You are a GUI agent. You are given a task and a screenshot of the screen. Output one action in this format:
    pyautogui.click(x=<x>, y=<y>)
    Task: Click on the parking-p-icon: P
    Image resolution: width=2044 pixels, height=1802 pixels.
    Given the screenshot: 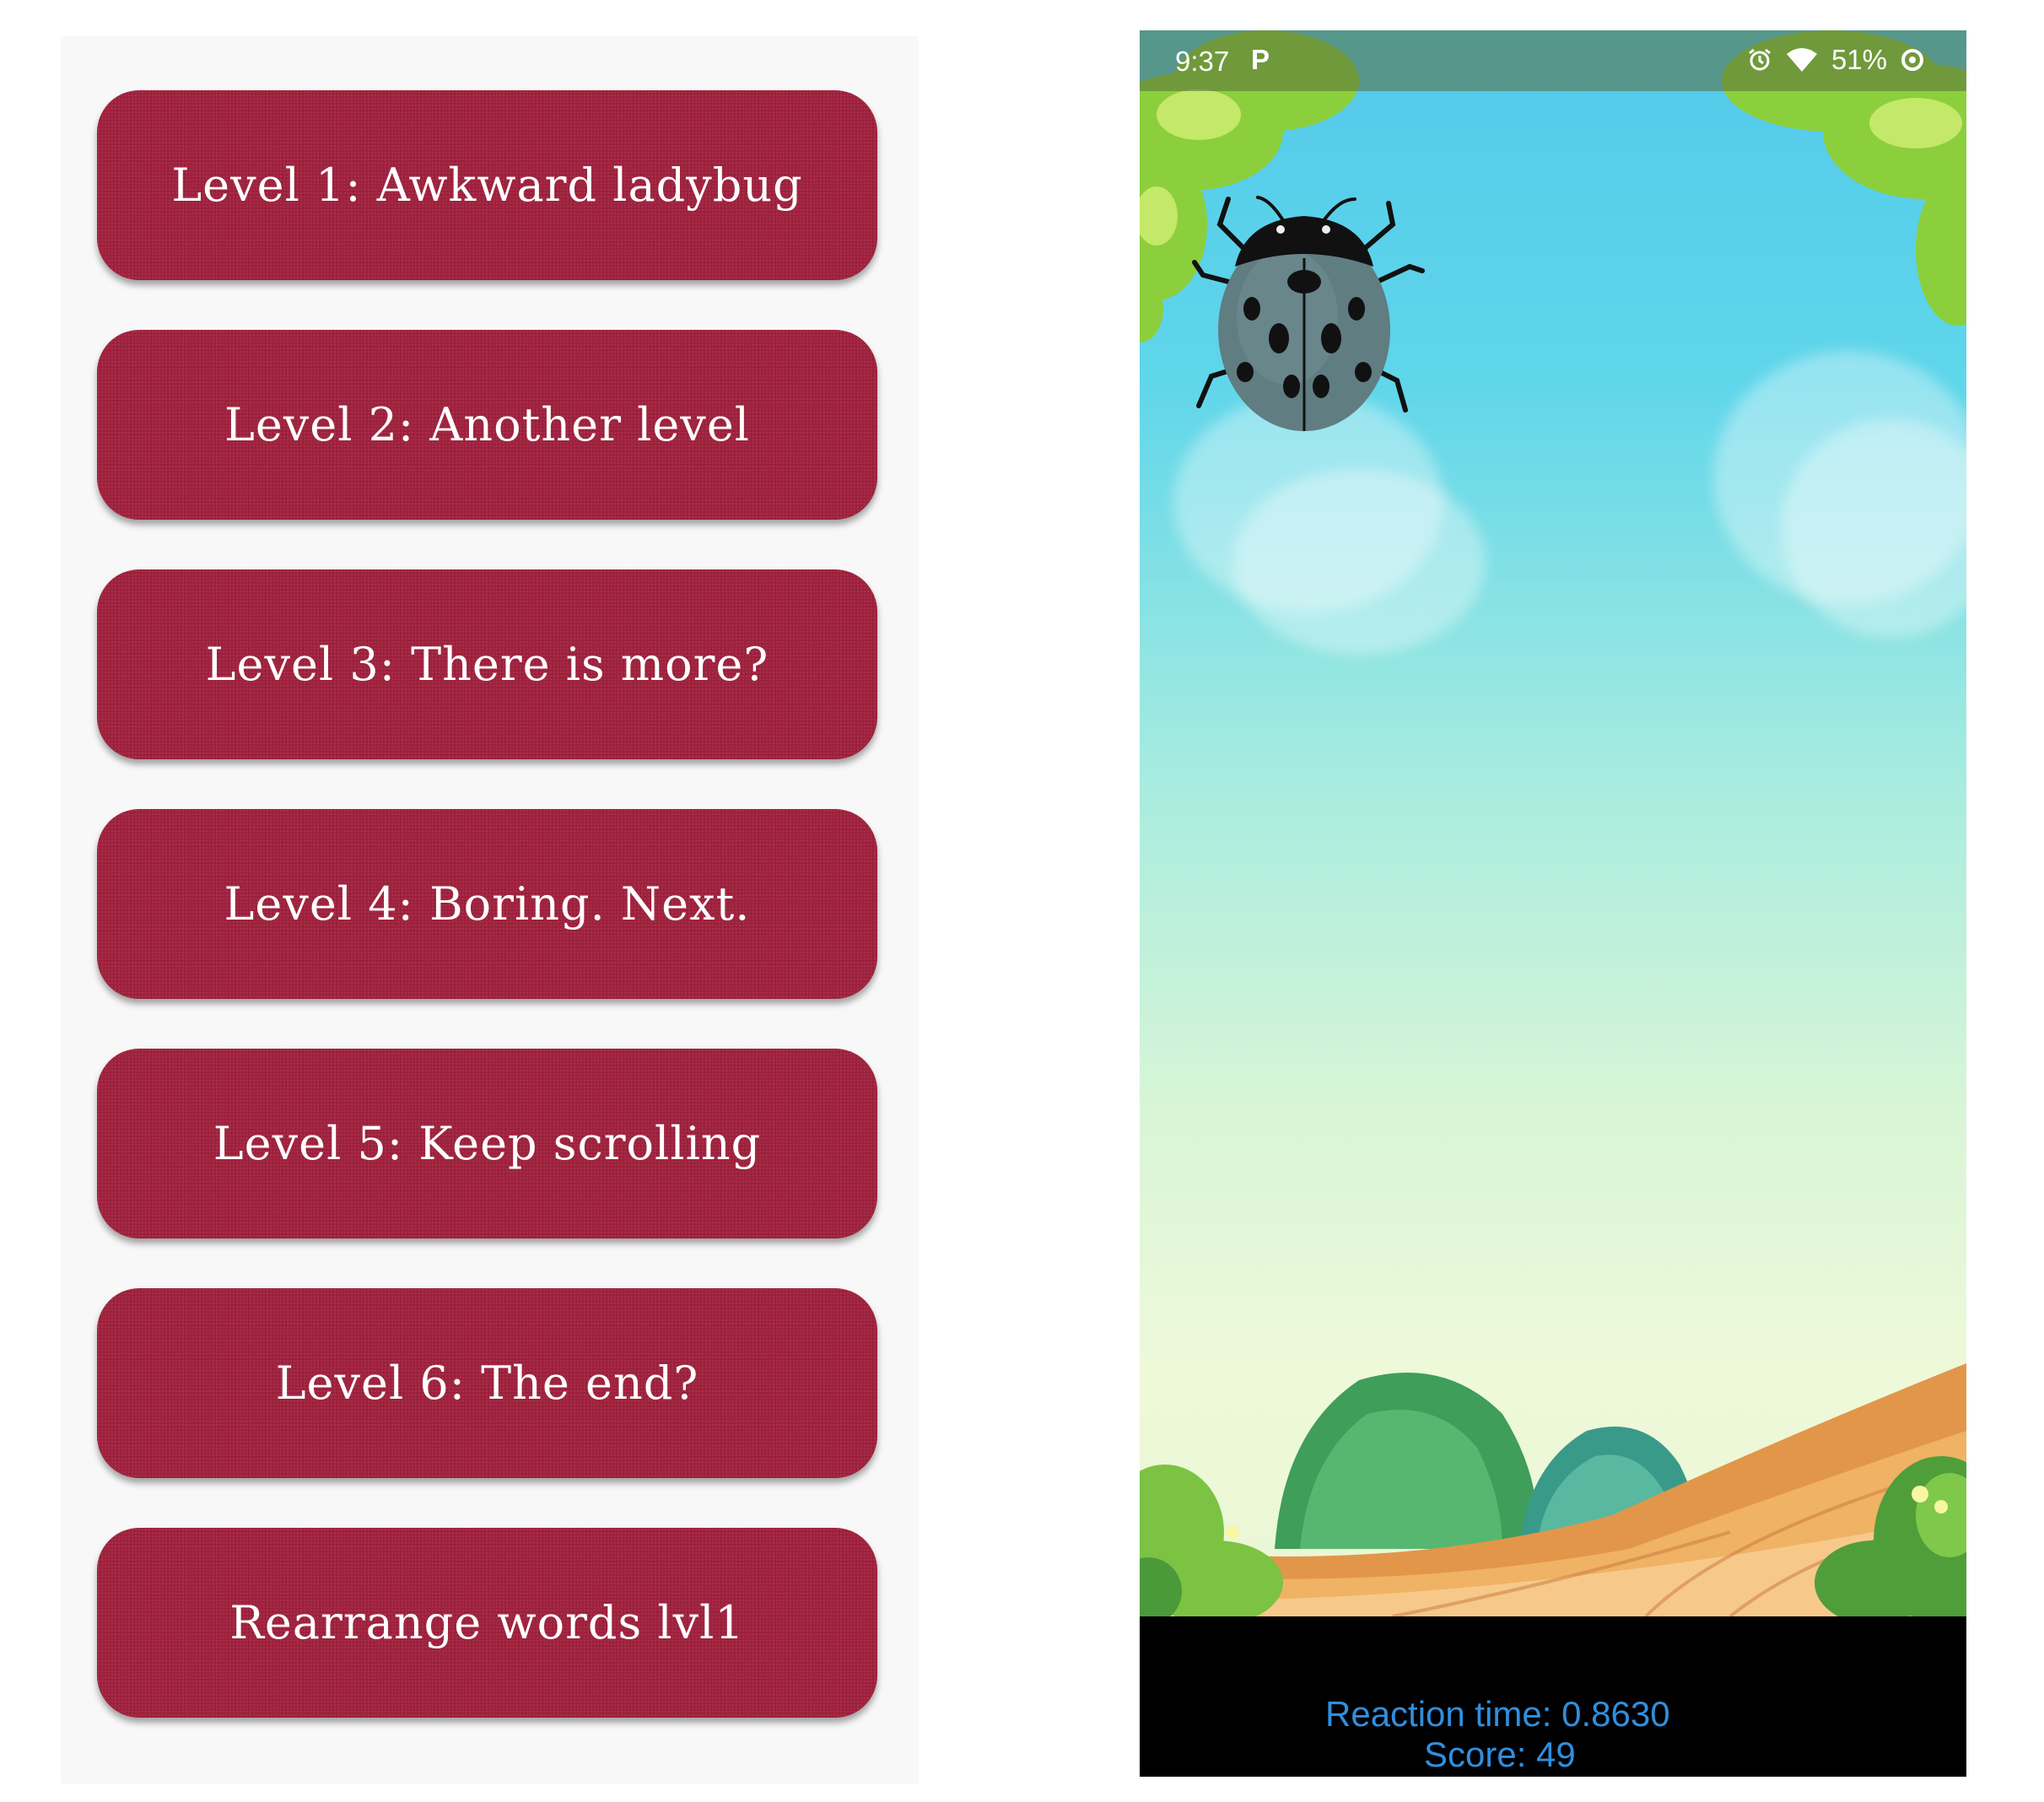 What is the action you would take?
    pyautogui.click(x=1261, y=59)
    